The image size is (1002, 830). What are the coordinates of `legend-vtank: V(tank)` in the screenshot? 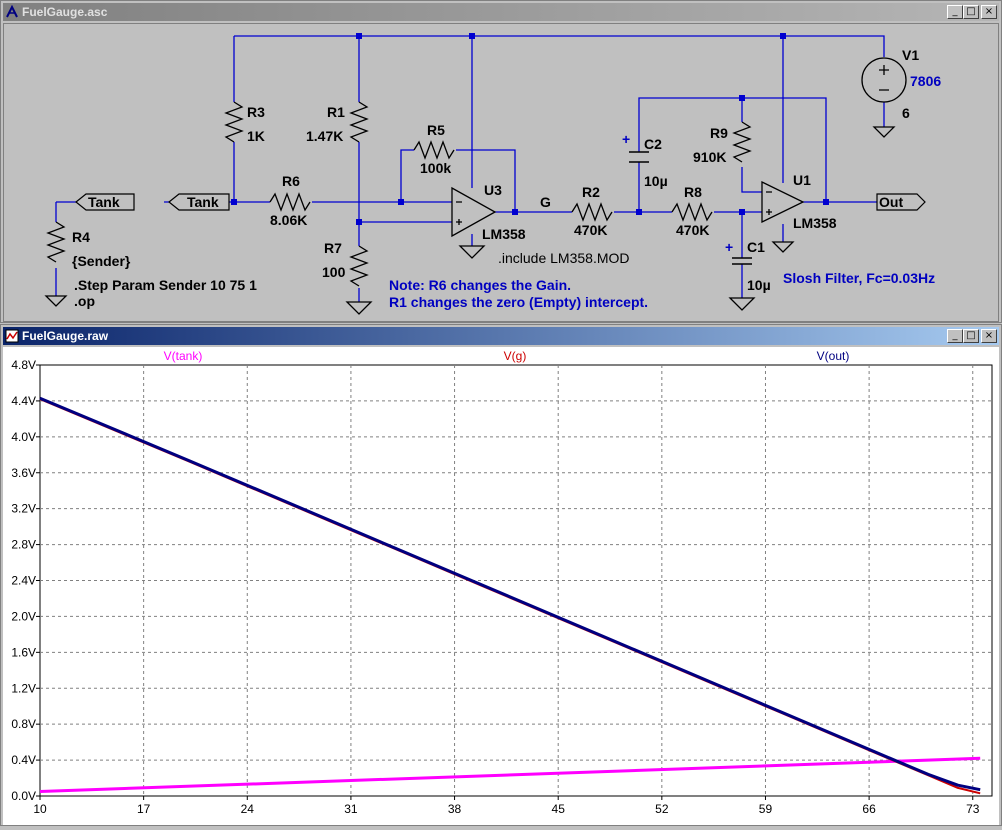 It's located at (183, 356).